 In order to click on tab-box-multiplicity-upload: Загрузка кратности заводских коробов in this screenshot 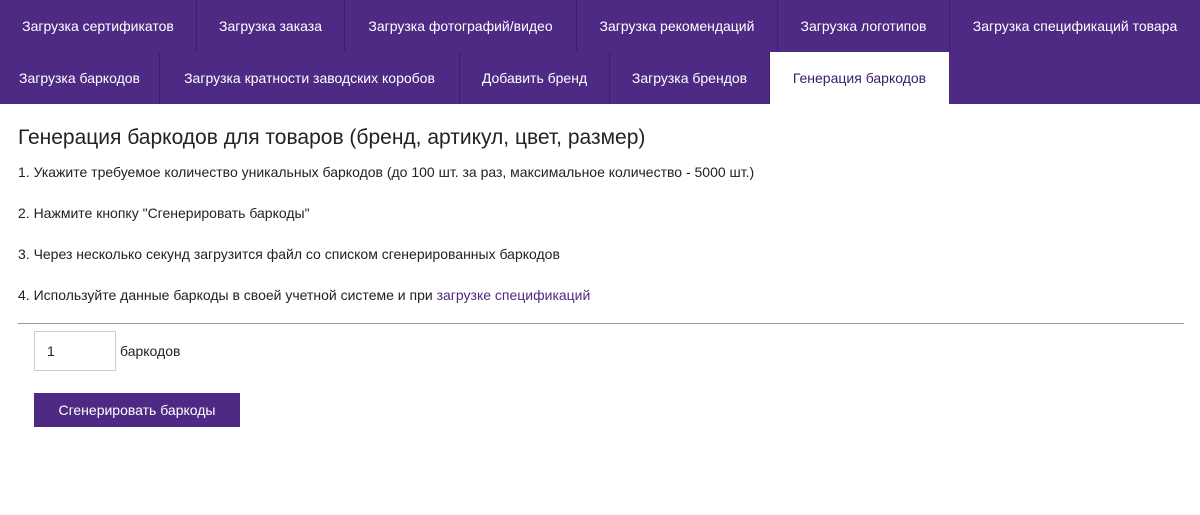, I will do `click(310, 78)`.